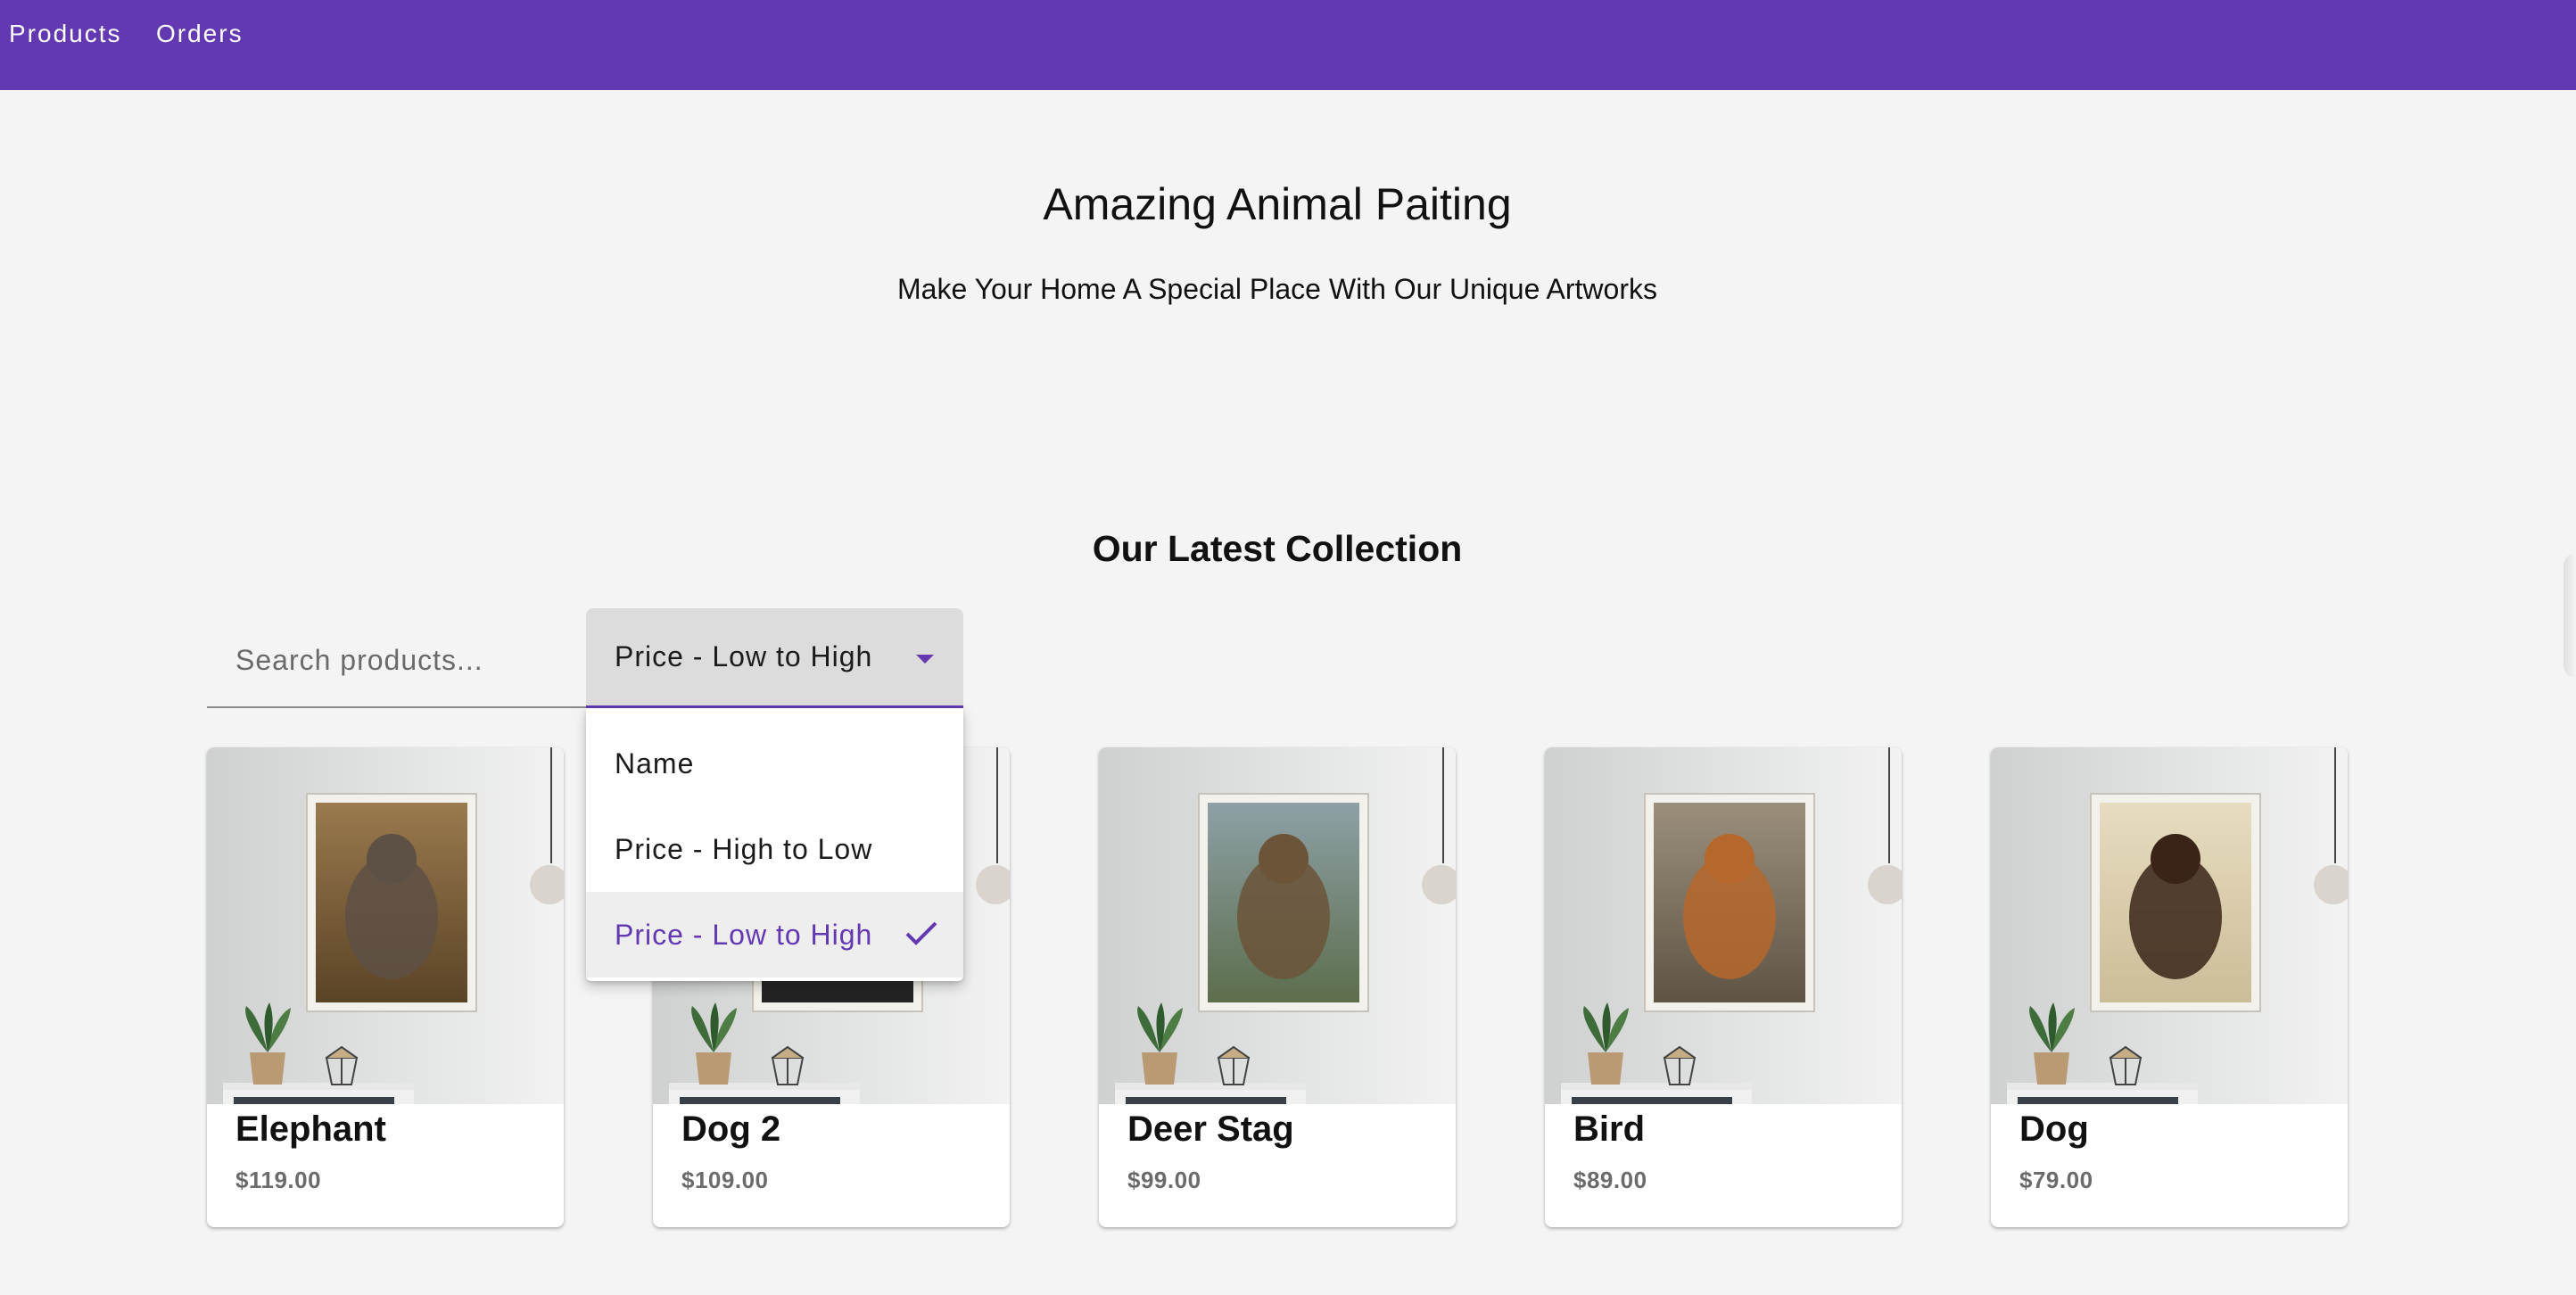 The height and width of the screenshot is (1295, 2576). I want to click on sort-option-label: Name, so click(655, 763).